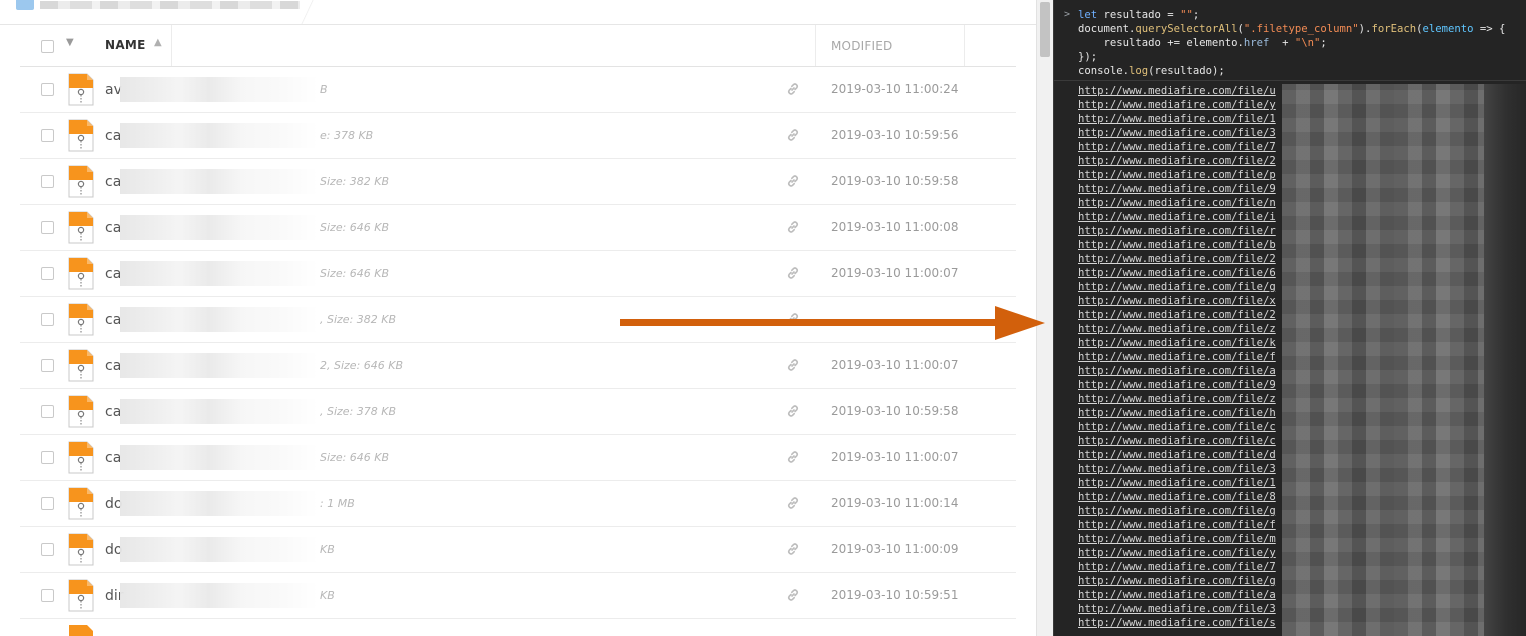  Describe the element at coordinates (358, 319) in the screenshot. I see `file-size: , Size: 382 KB` at that location.